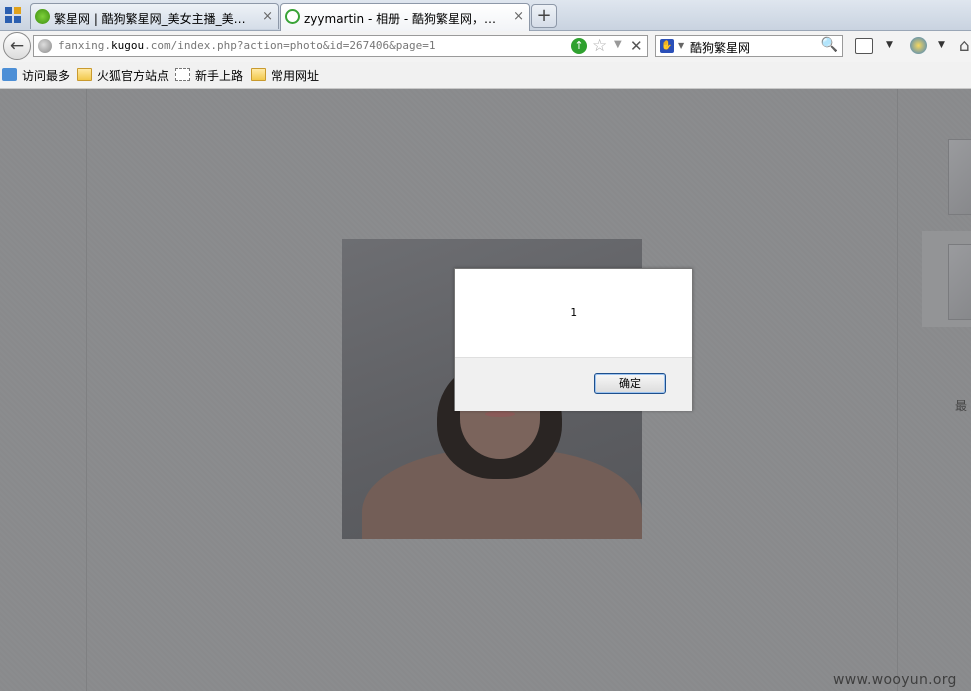 The height and width of the screenshot is (691, 971). Describe the element at coordinates (219, 76) in the screenshot. I see `bookmark-label: 新手上路` at that location.